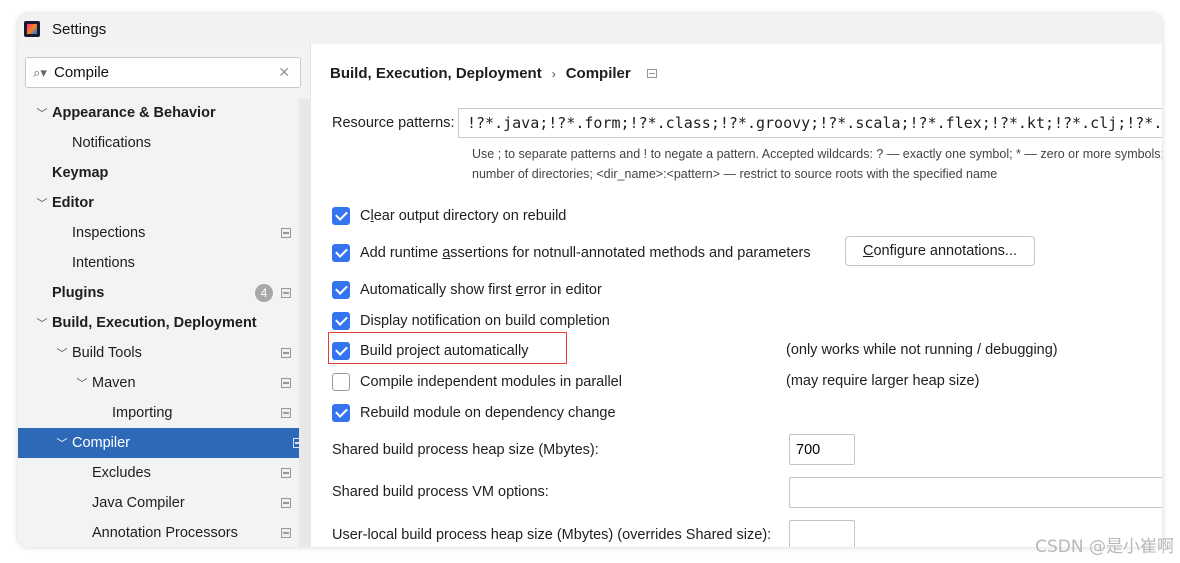  Describe the element at coordinates (111, 143) in the screenshot. I see `sidebar-item-label: Notifications` at that location.